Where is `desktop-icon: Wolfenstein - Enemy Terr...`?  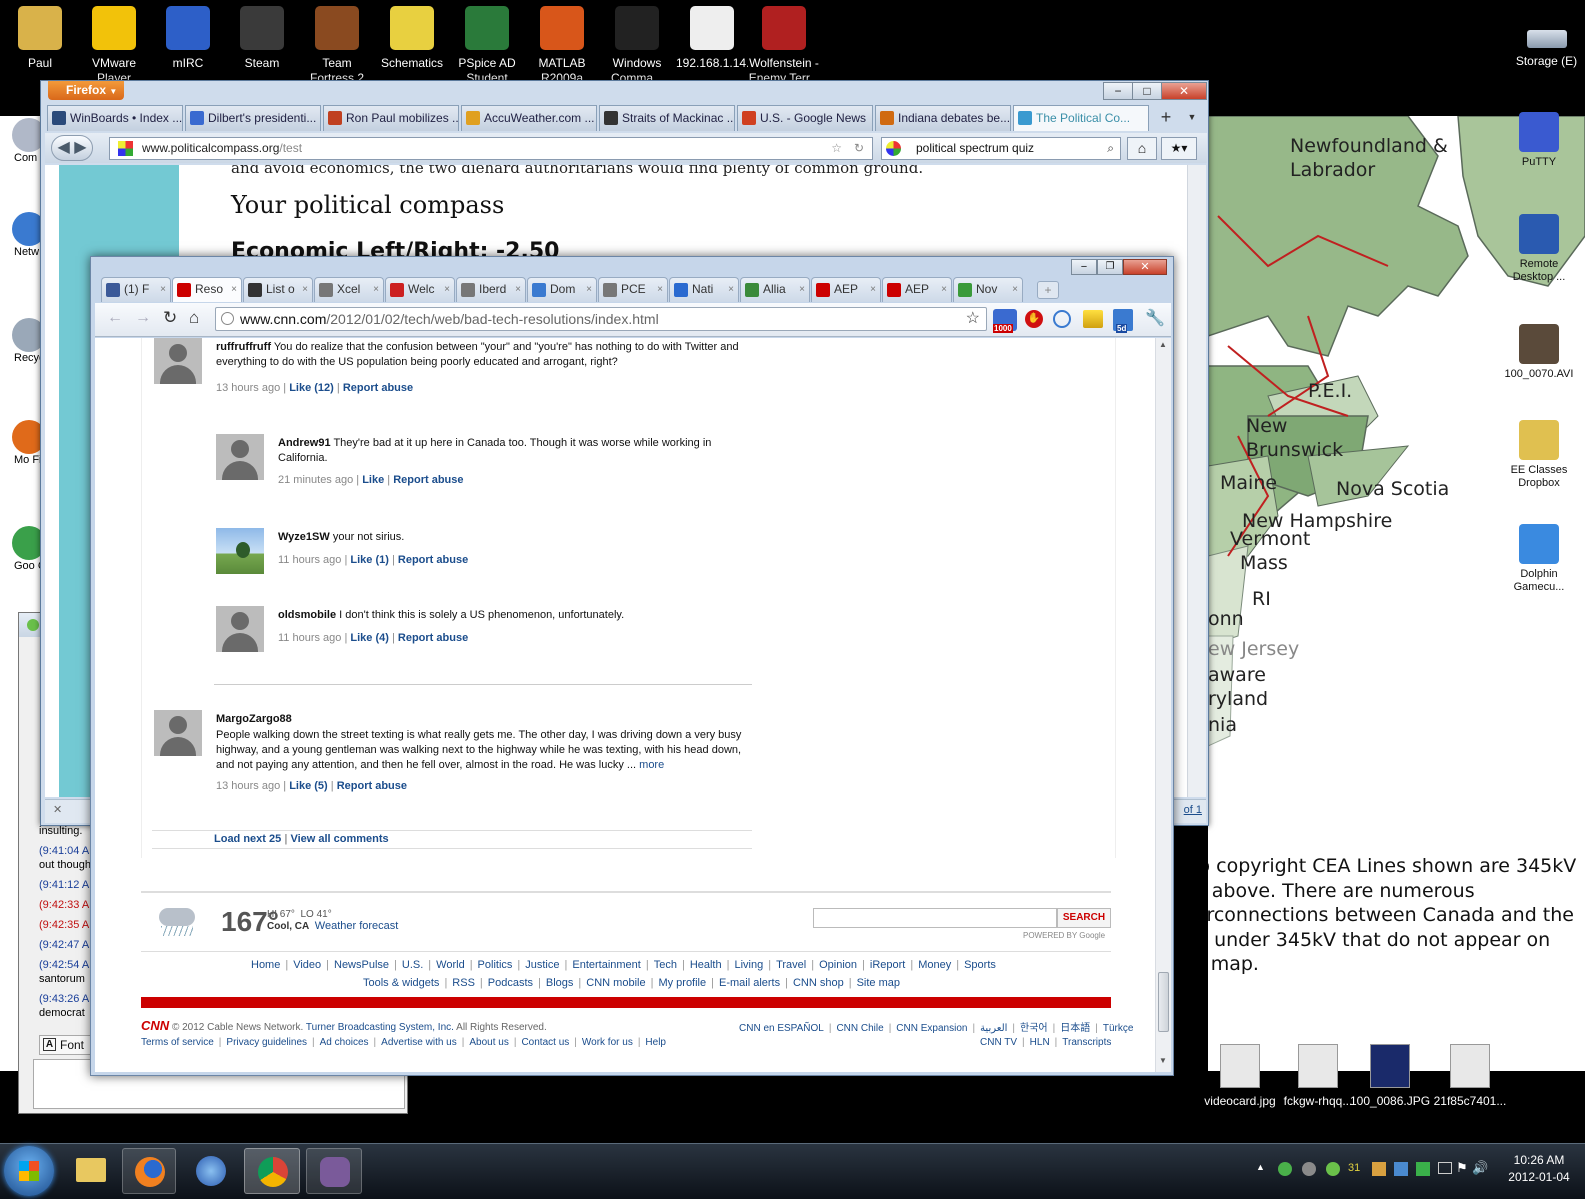
desktop-icon: Wolfenstein - Enemy Terr... is located at coordinates (784, 44).